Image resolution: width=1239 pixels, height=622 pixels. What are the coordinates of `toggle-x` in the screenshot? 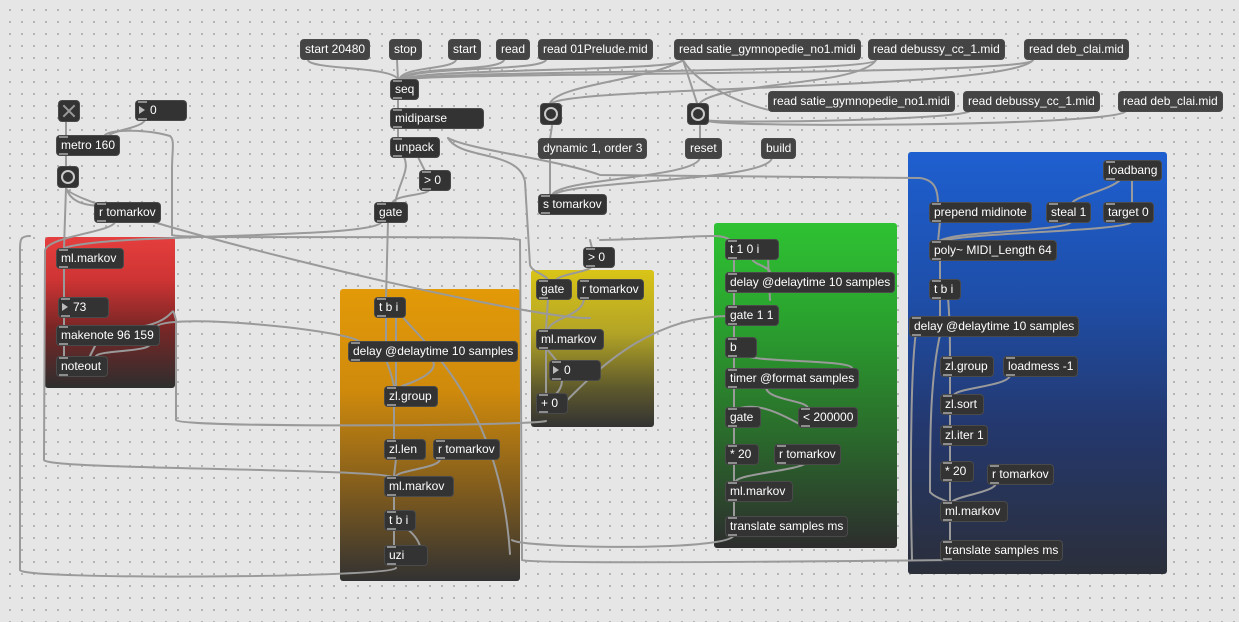 It's located at (69, 111).